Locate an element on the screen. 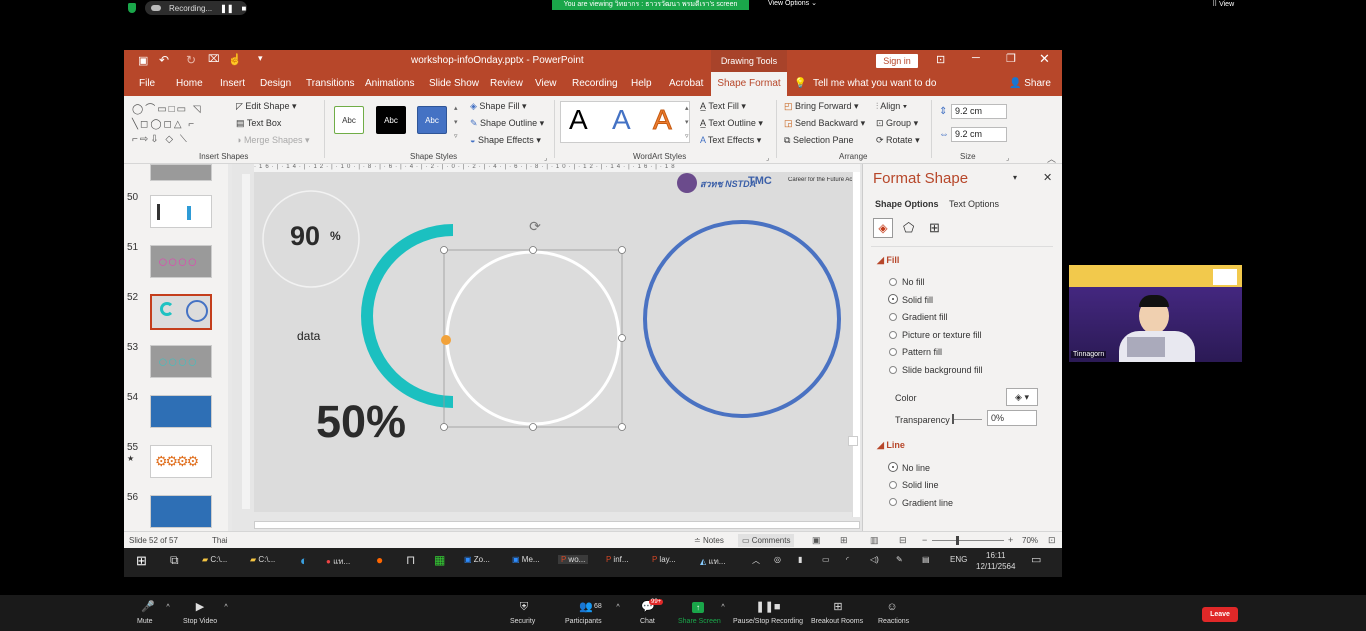  effects-pentagon-icon: ⬠ is located at coordinates (908, 228).